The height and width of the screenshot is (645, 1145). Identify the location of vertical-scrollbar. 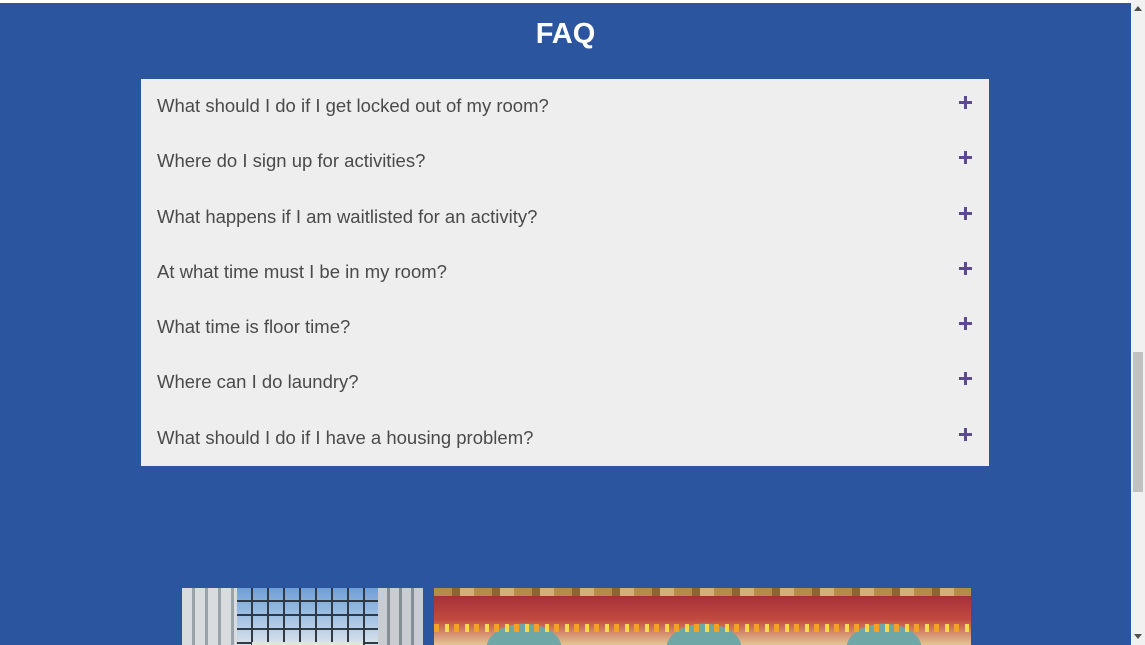
(1138, 322).